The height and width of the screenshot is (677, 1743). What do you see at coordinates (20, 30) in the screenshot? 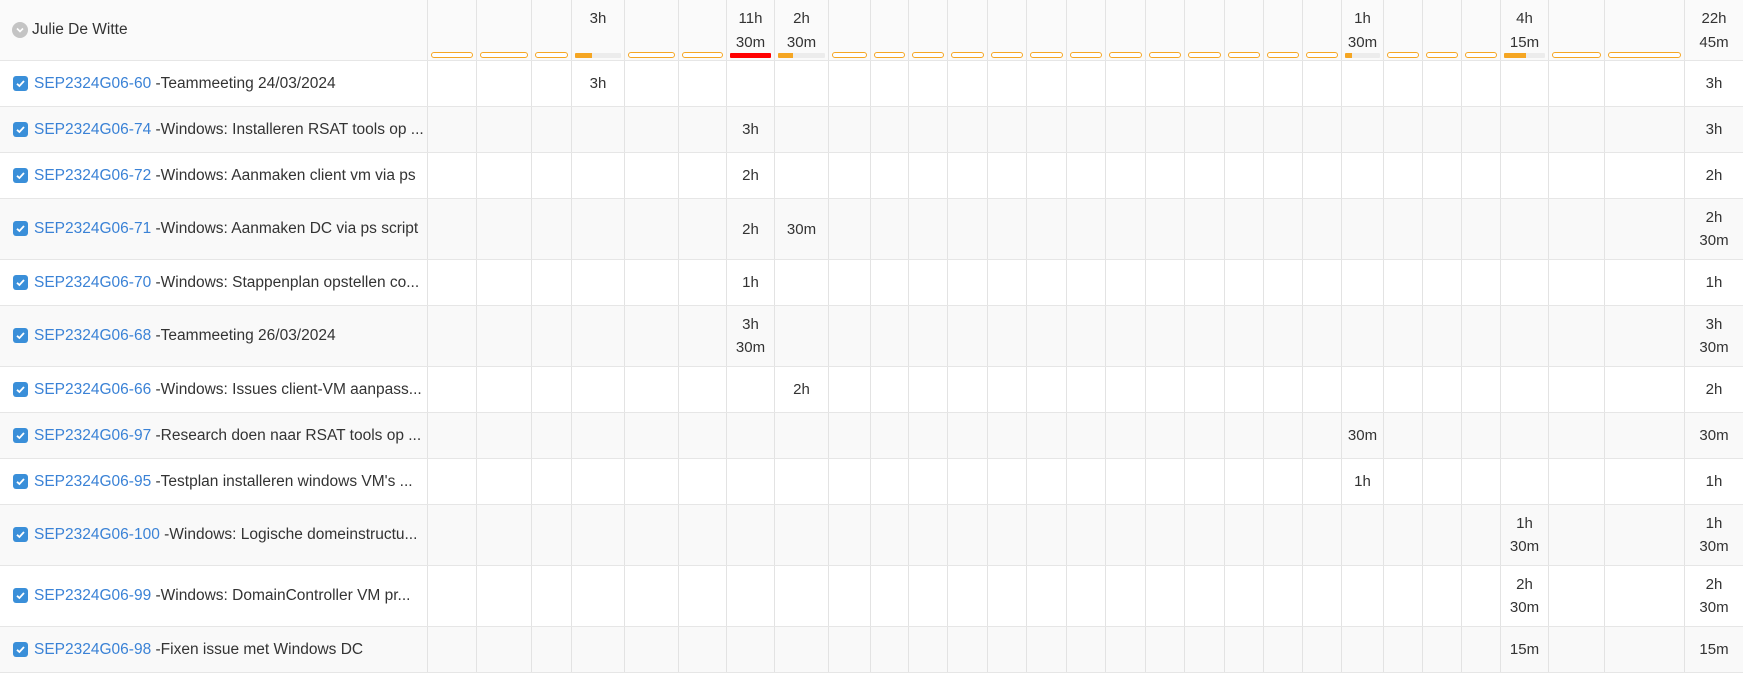
I see `chevron-down-icon` at bounding box center [20, 30].